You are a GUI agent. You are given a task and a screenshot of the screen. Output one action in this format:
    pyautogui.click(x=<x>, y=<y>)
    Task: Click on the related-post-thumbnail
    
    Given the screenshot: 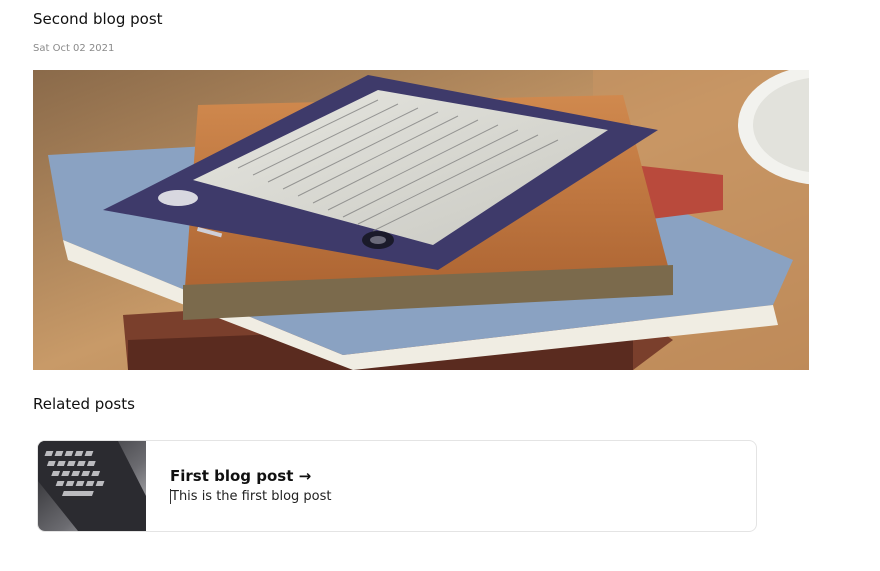 What is the action you would take?
    pyautogui.click(x=92, y=486)
    